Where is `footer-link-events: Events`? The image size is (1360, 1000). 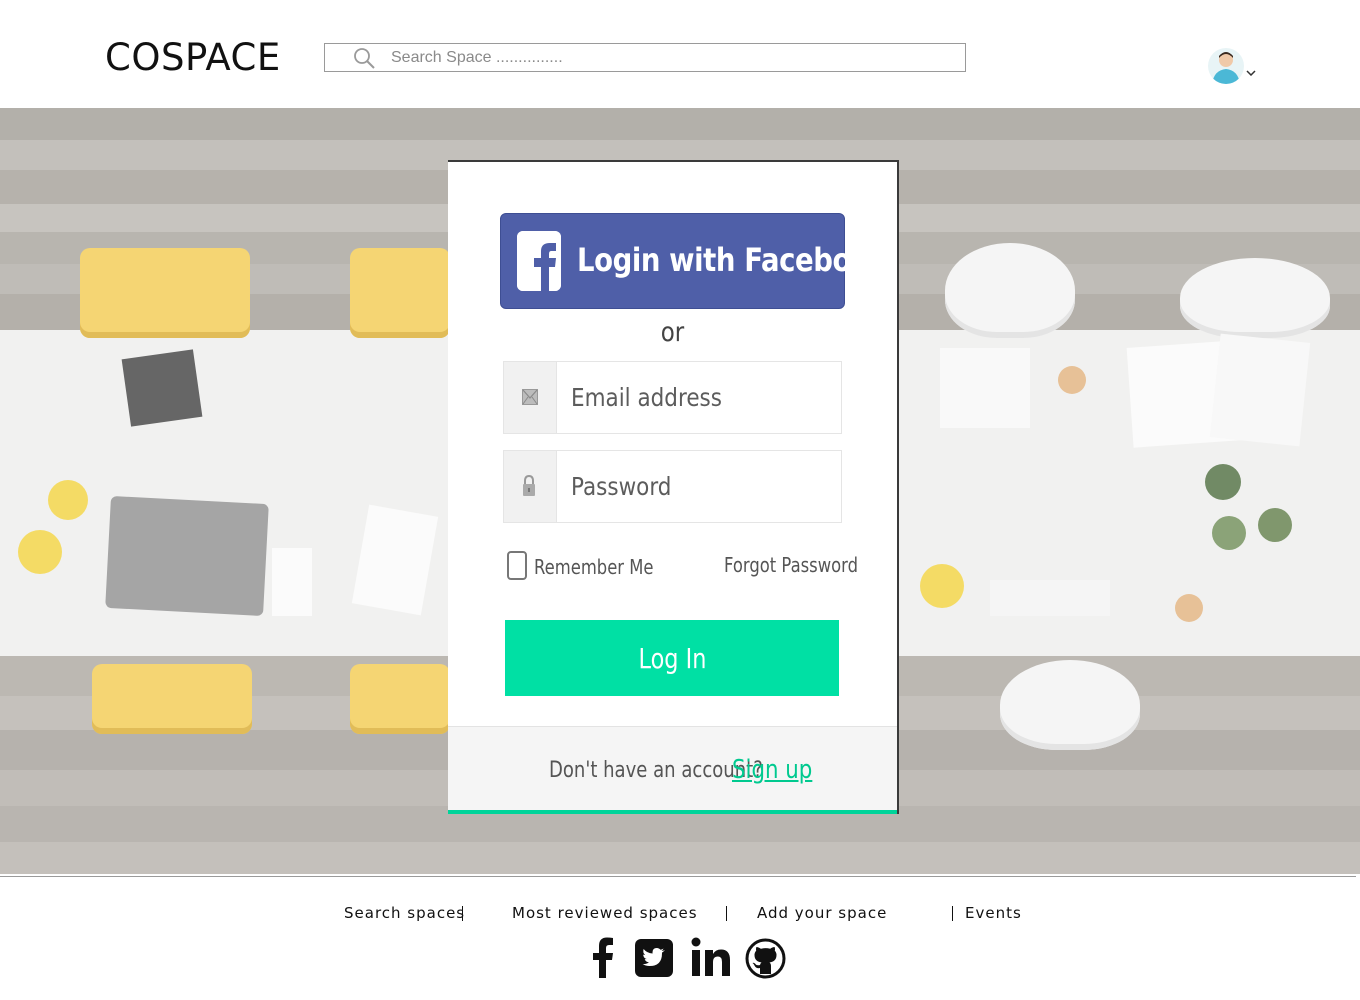 footer-link-events: Events is located at coordinates (993, 913).